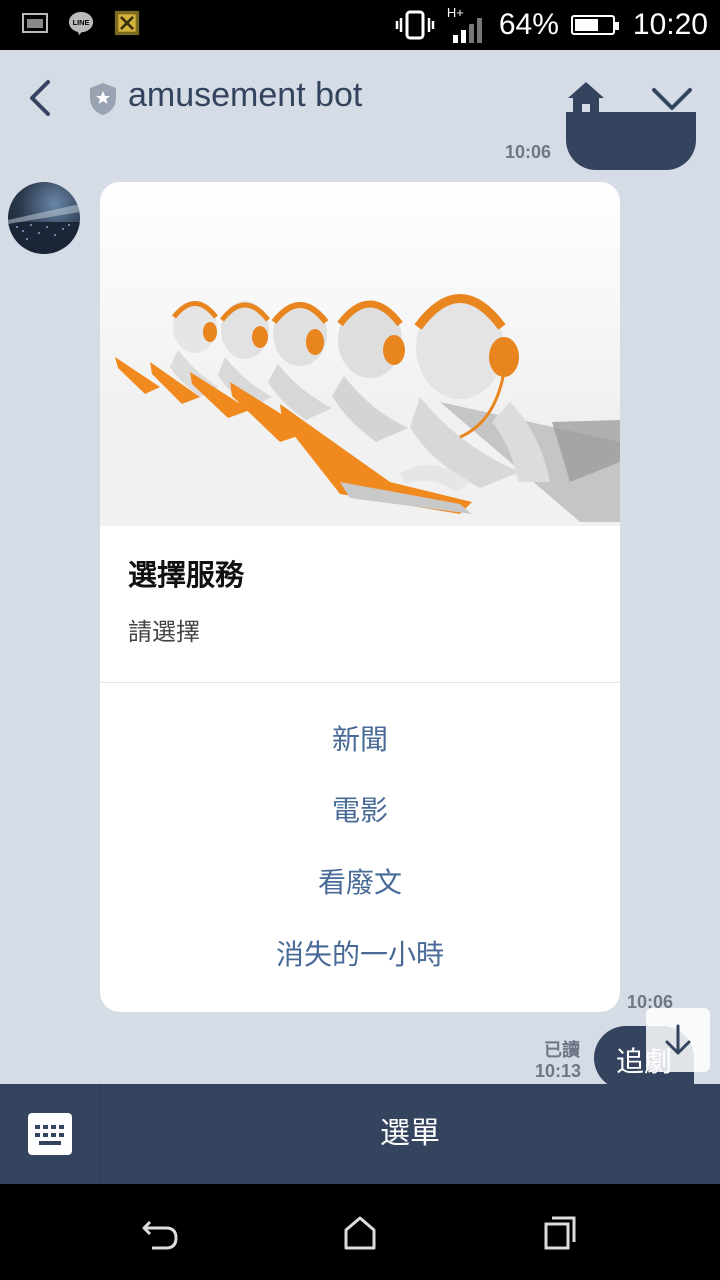 The height and width of the screenshot is (1280, 720). I want to click on nav-home-button, so click(360, 1232).